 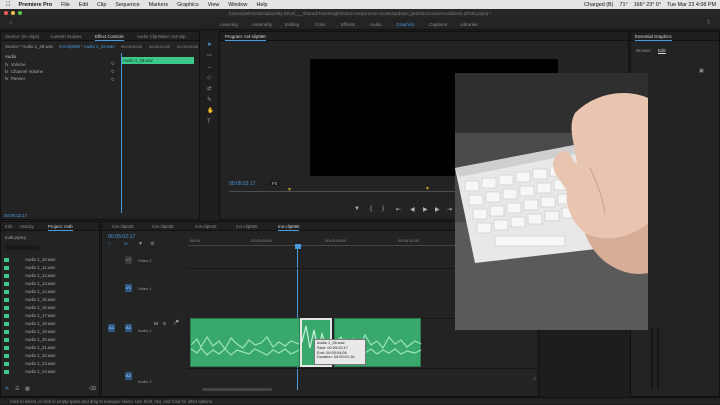 I want to click on wrench-icon: ⚙, so click(x=152, y=244).